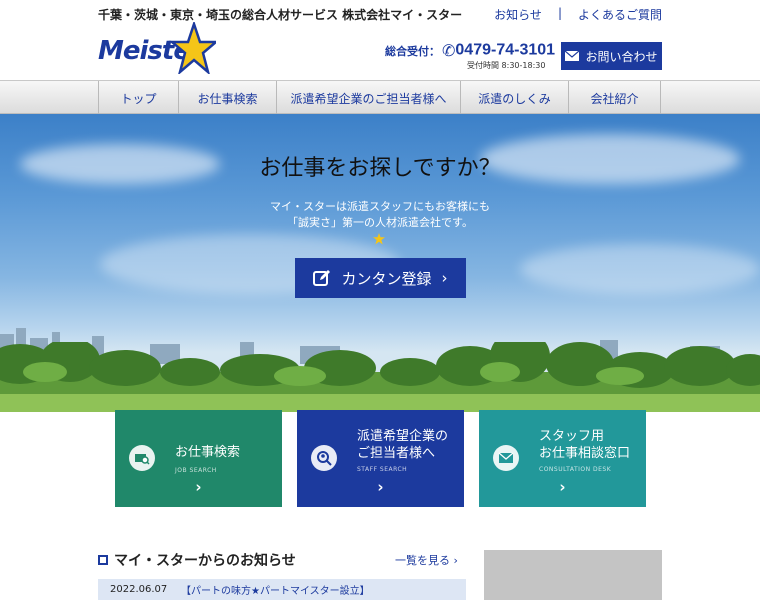 This screenshot has height=600, width=760. What do you see at coordinates (380, 168) in the screenshot?
I see `hero-title: お仕事をお探しですか？` at bounding box center [380, 168].